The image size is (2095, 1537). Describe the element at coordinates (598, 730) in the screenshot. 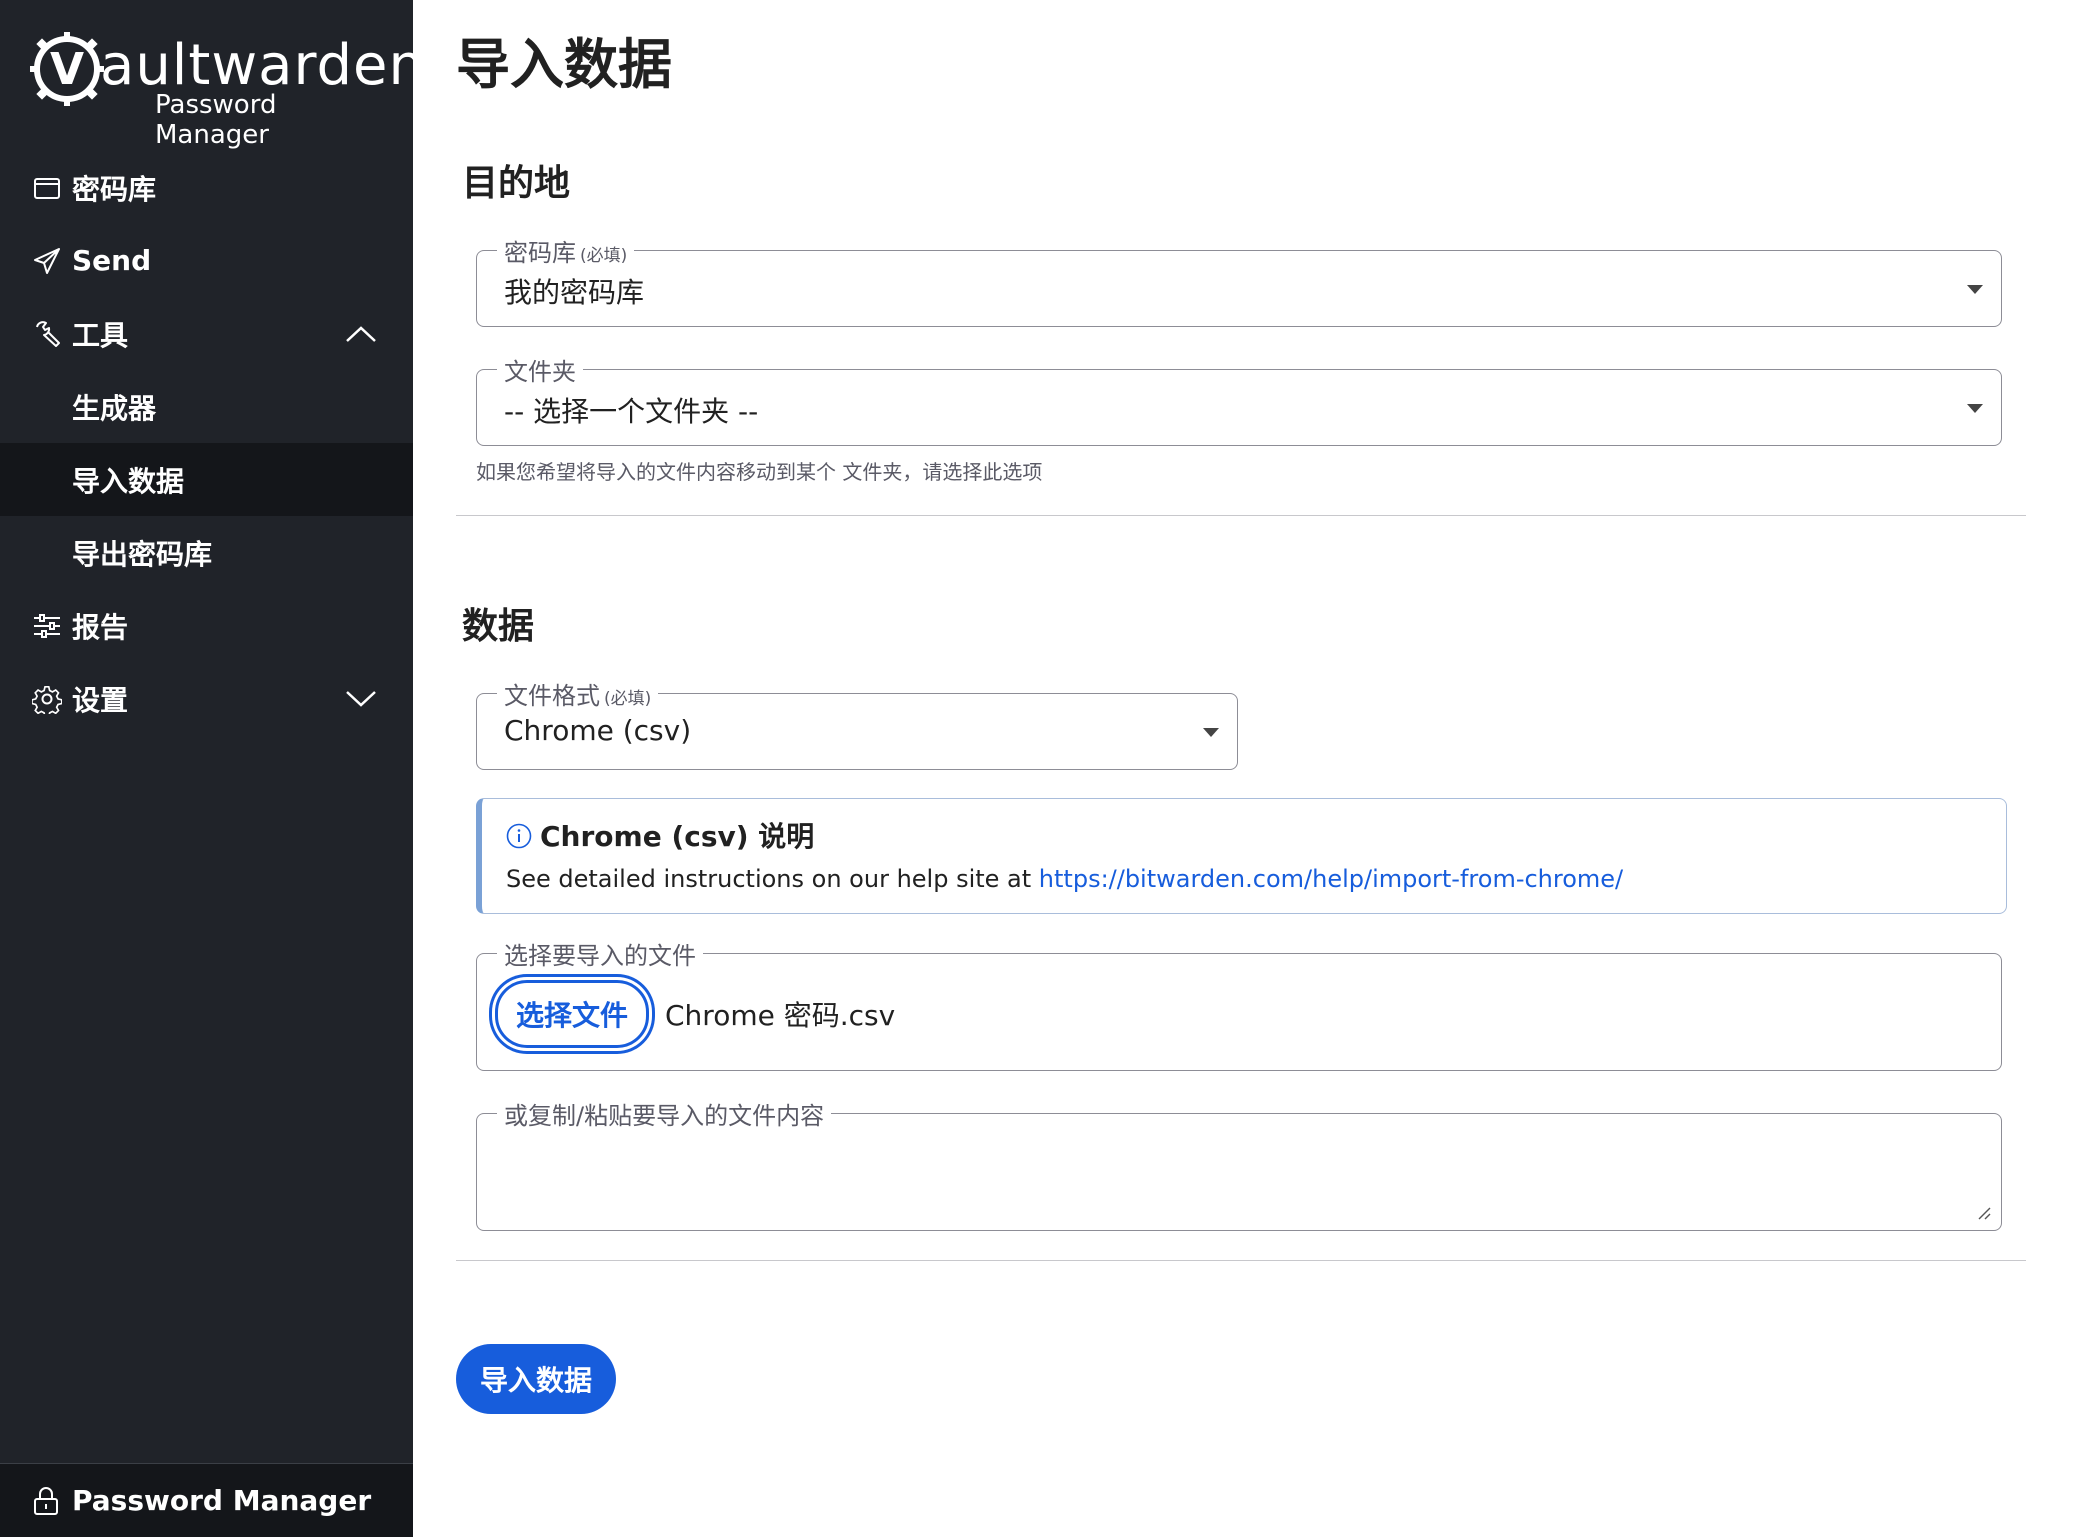

I see `file-format-value: Chrome (csv)` at that location.